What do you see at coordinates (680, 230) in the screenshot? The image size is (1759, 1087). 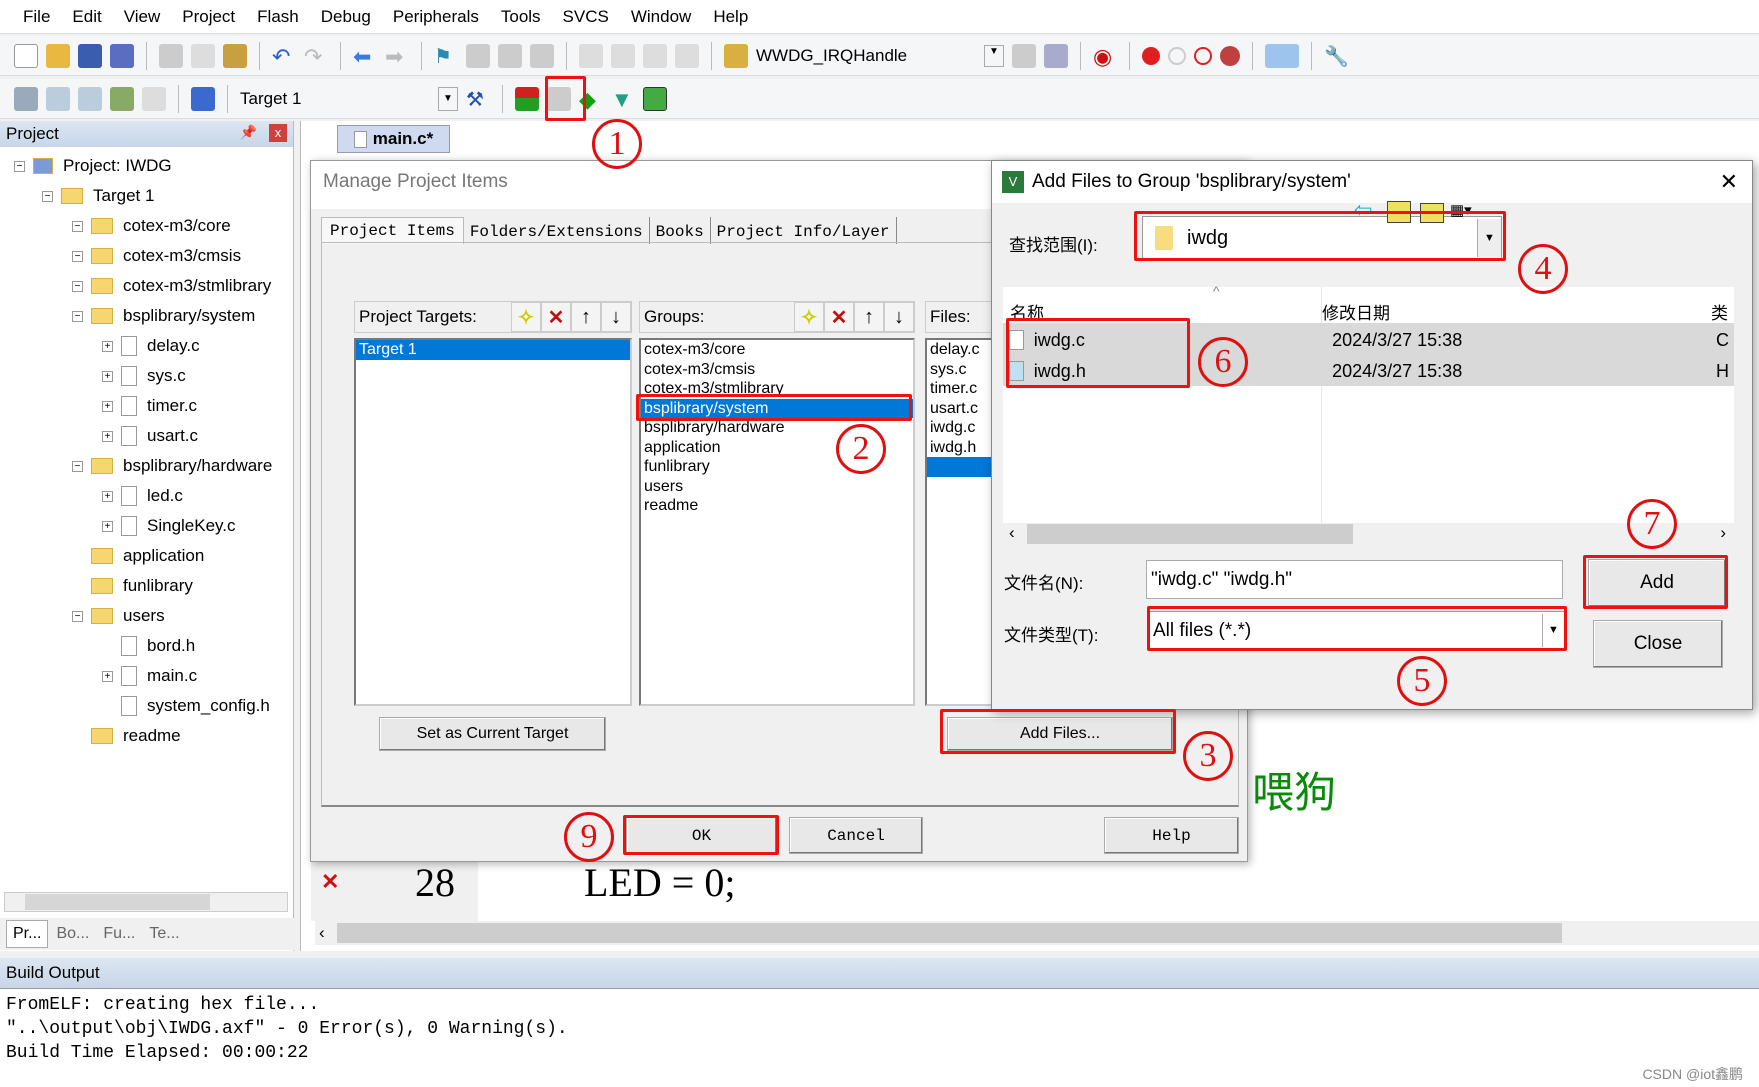 I see `tab-books: Books` at bounding box center [680, 230].